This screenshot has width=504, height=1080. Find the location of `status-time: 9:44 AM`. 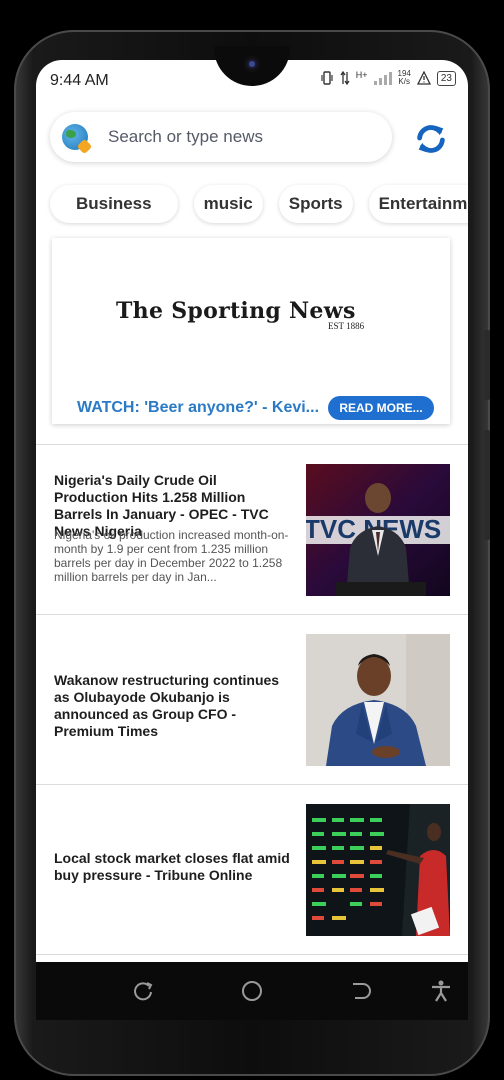

status-time: 9:44 AM is located at coordinates (79, 80).